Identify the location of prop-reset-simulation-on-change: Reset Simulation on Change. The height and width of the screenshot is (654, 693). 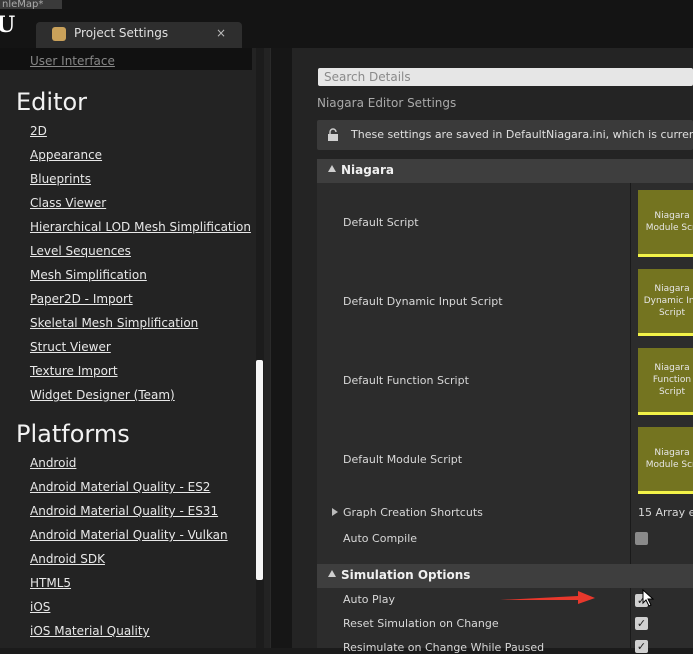
(421, 623).